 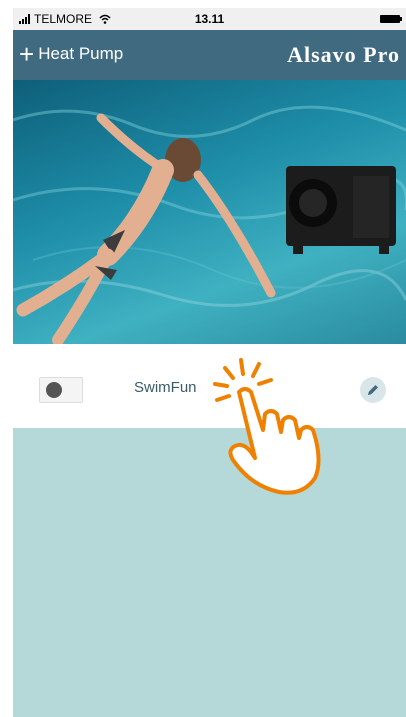 I want to click on plus-icon: +, so click(x=27, y=54).